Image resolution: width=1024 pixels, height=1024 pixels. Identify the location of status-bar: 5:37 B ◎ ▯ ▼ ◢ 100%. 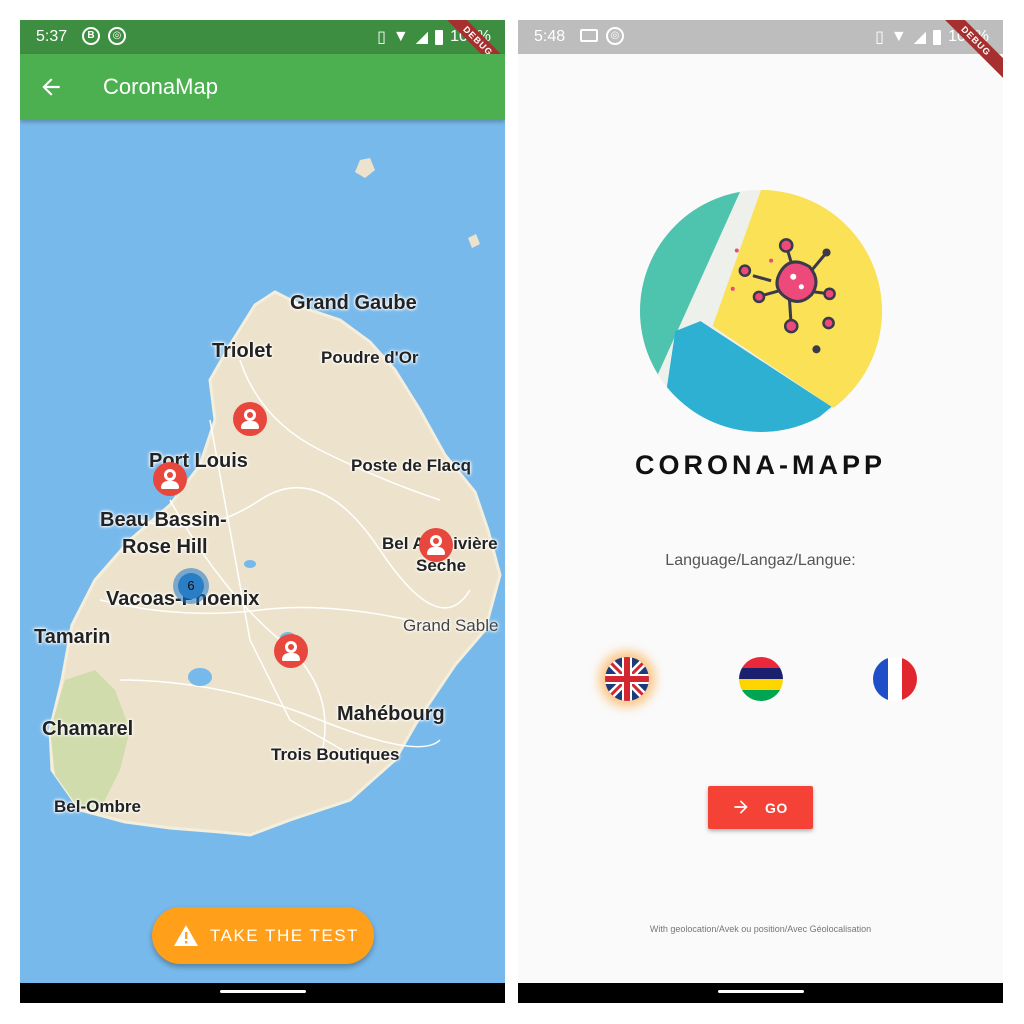
(262, 37).